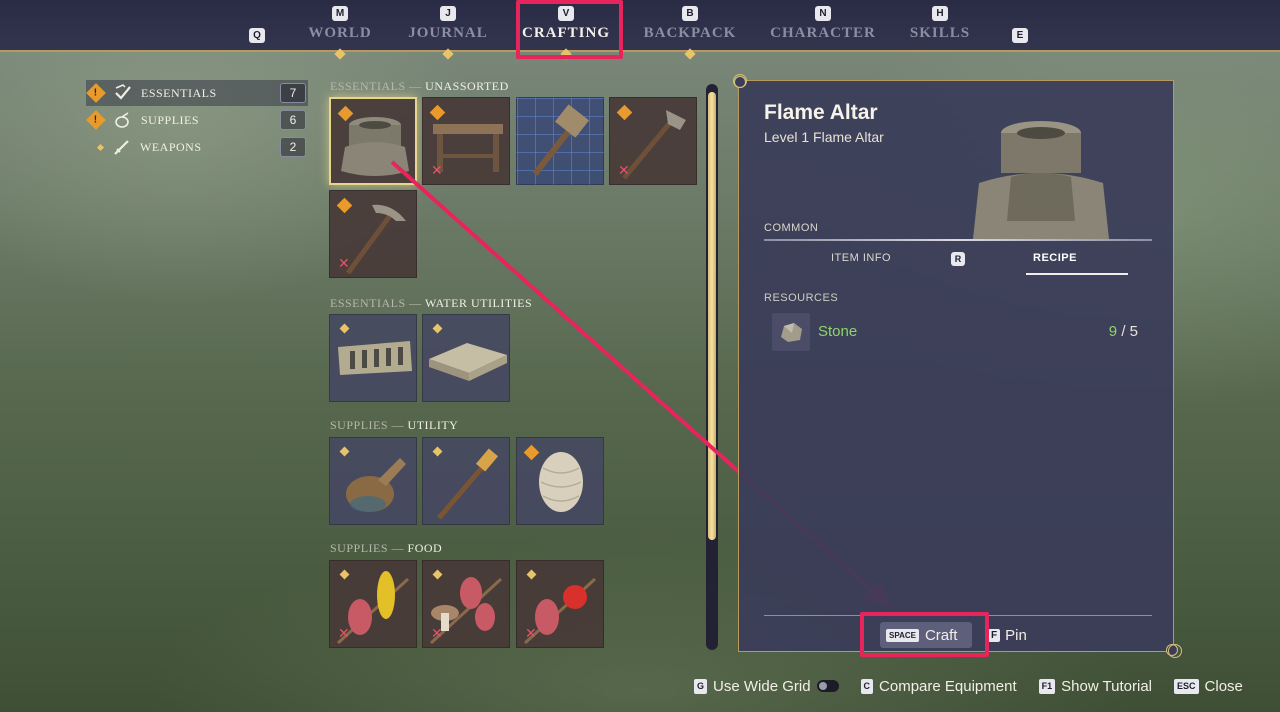 Image resolution: width=1280 pixels, height=712 pixels. I want to click on checkmark-crest-icon, so click(123, 93).